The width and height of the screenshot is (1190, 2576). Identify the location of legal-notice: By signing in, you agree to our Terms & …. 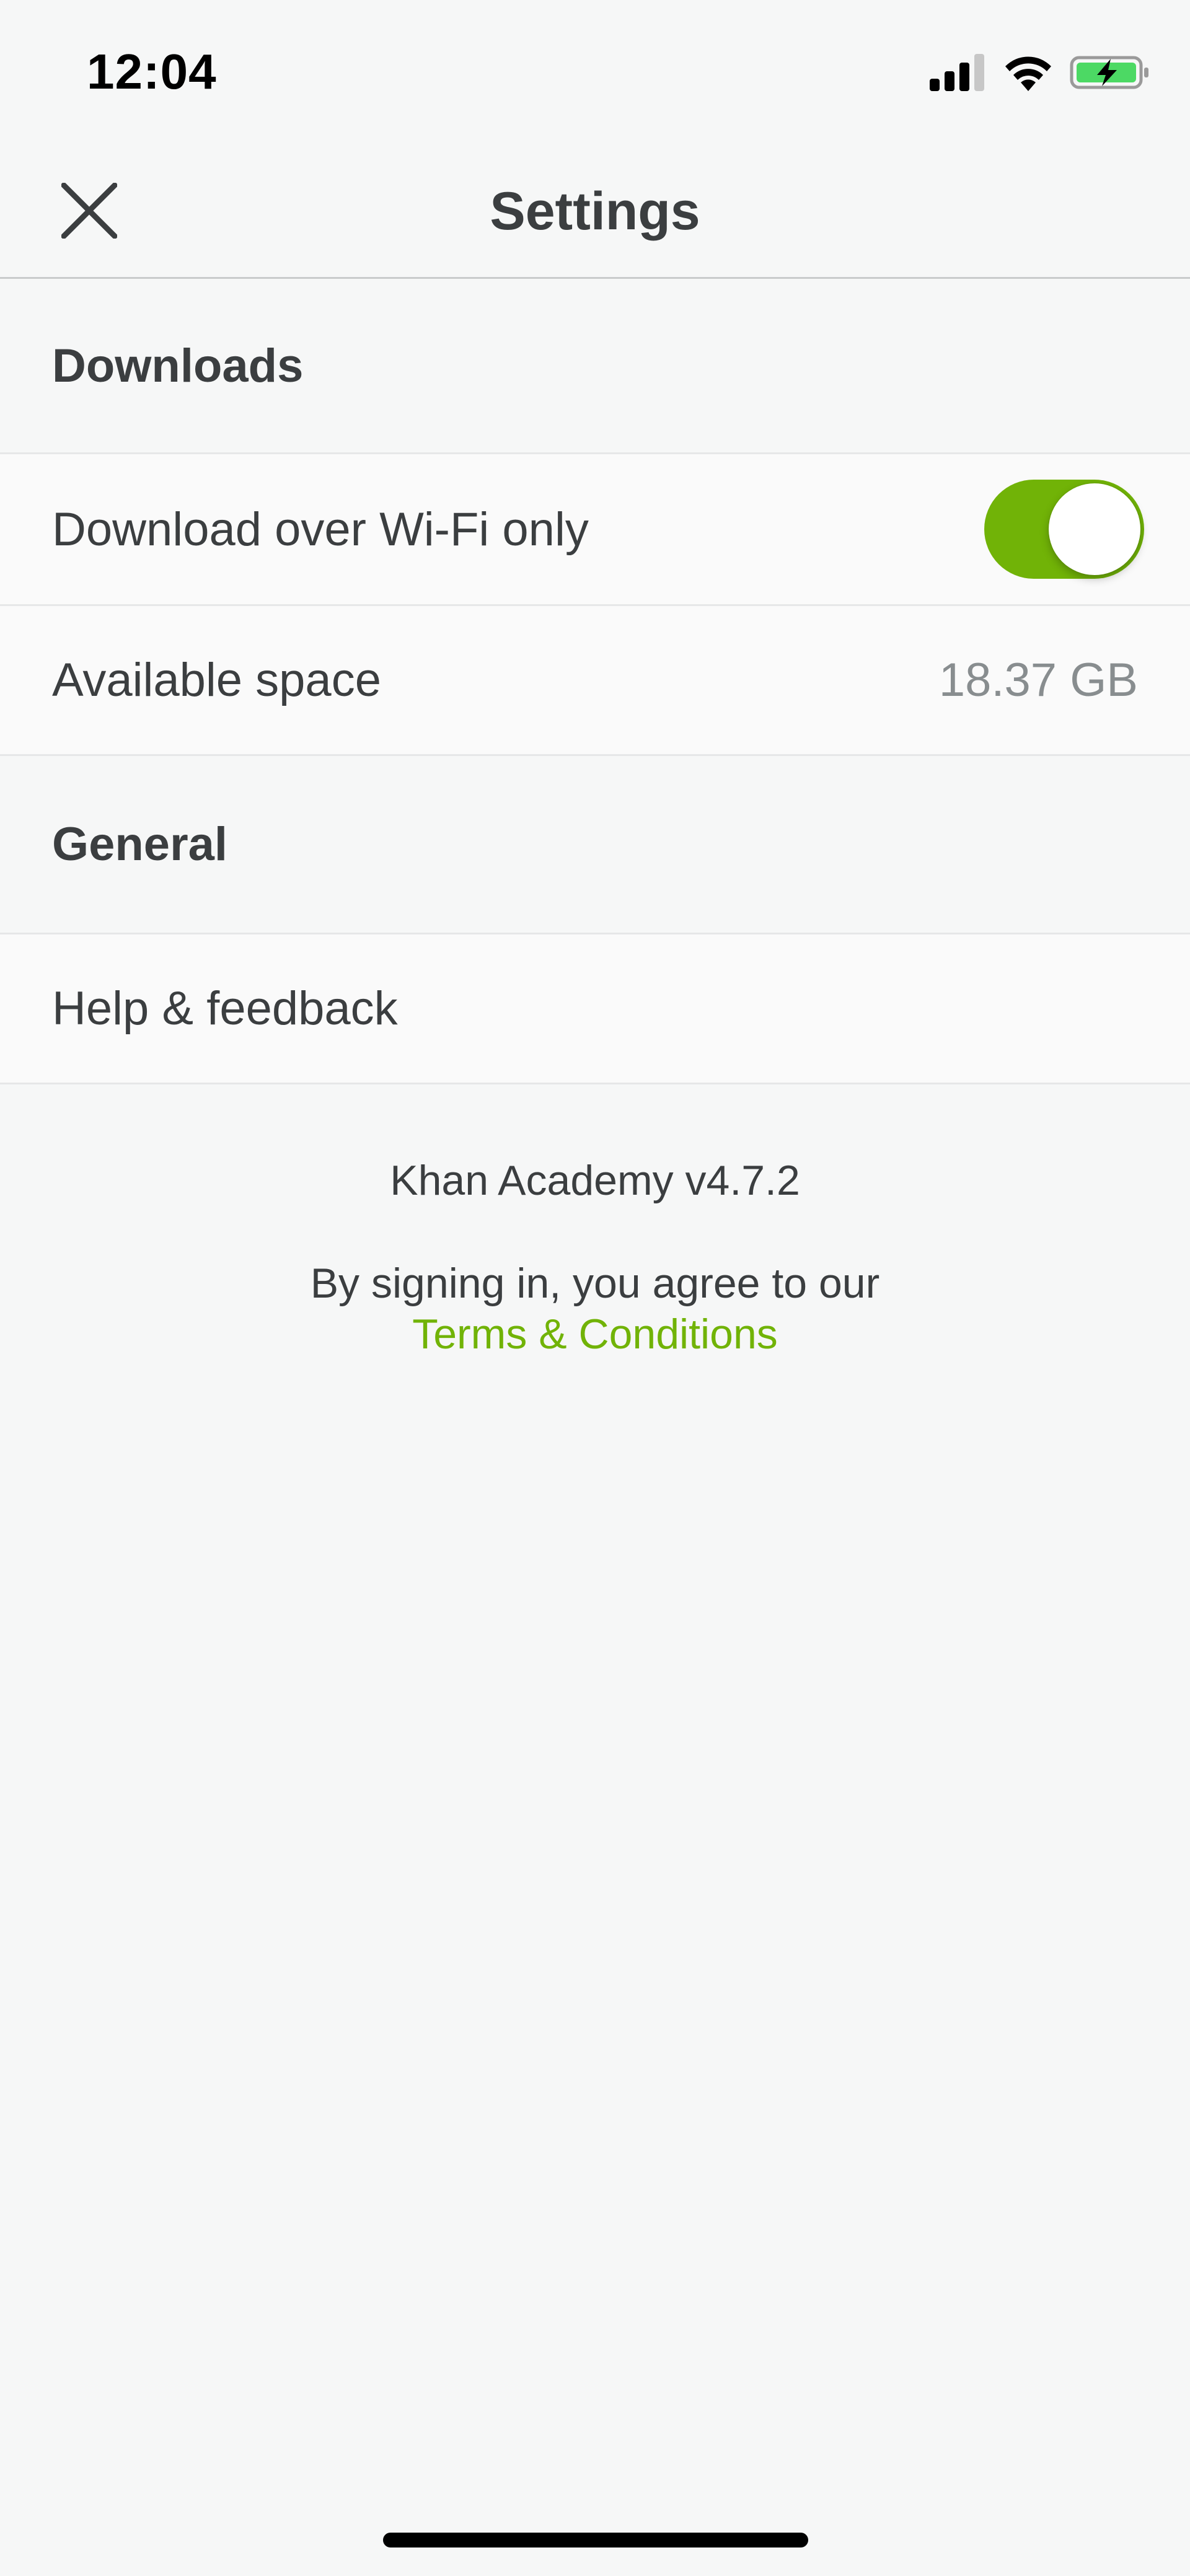
(595, 1309).